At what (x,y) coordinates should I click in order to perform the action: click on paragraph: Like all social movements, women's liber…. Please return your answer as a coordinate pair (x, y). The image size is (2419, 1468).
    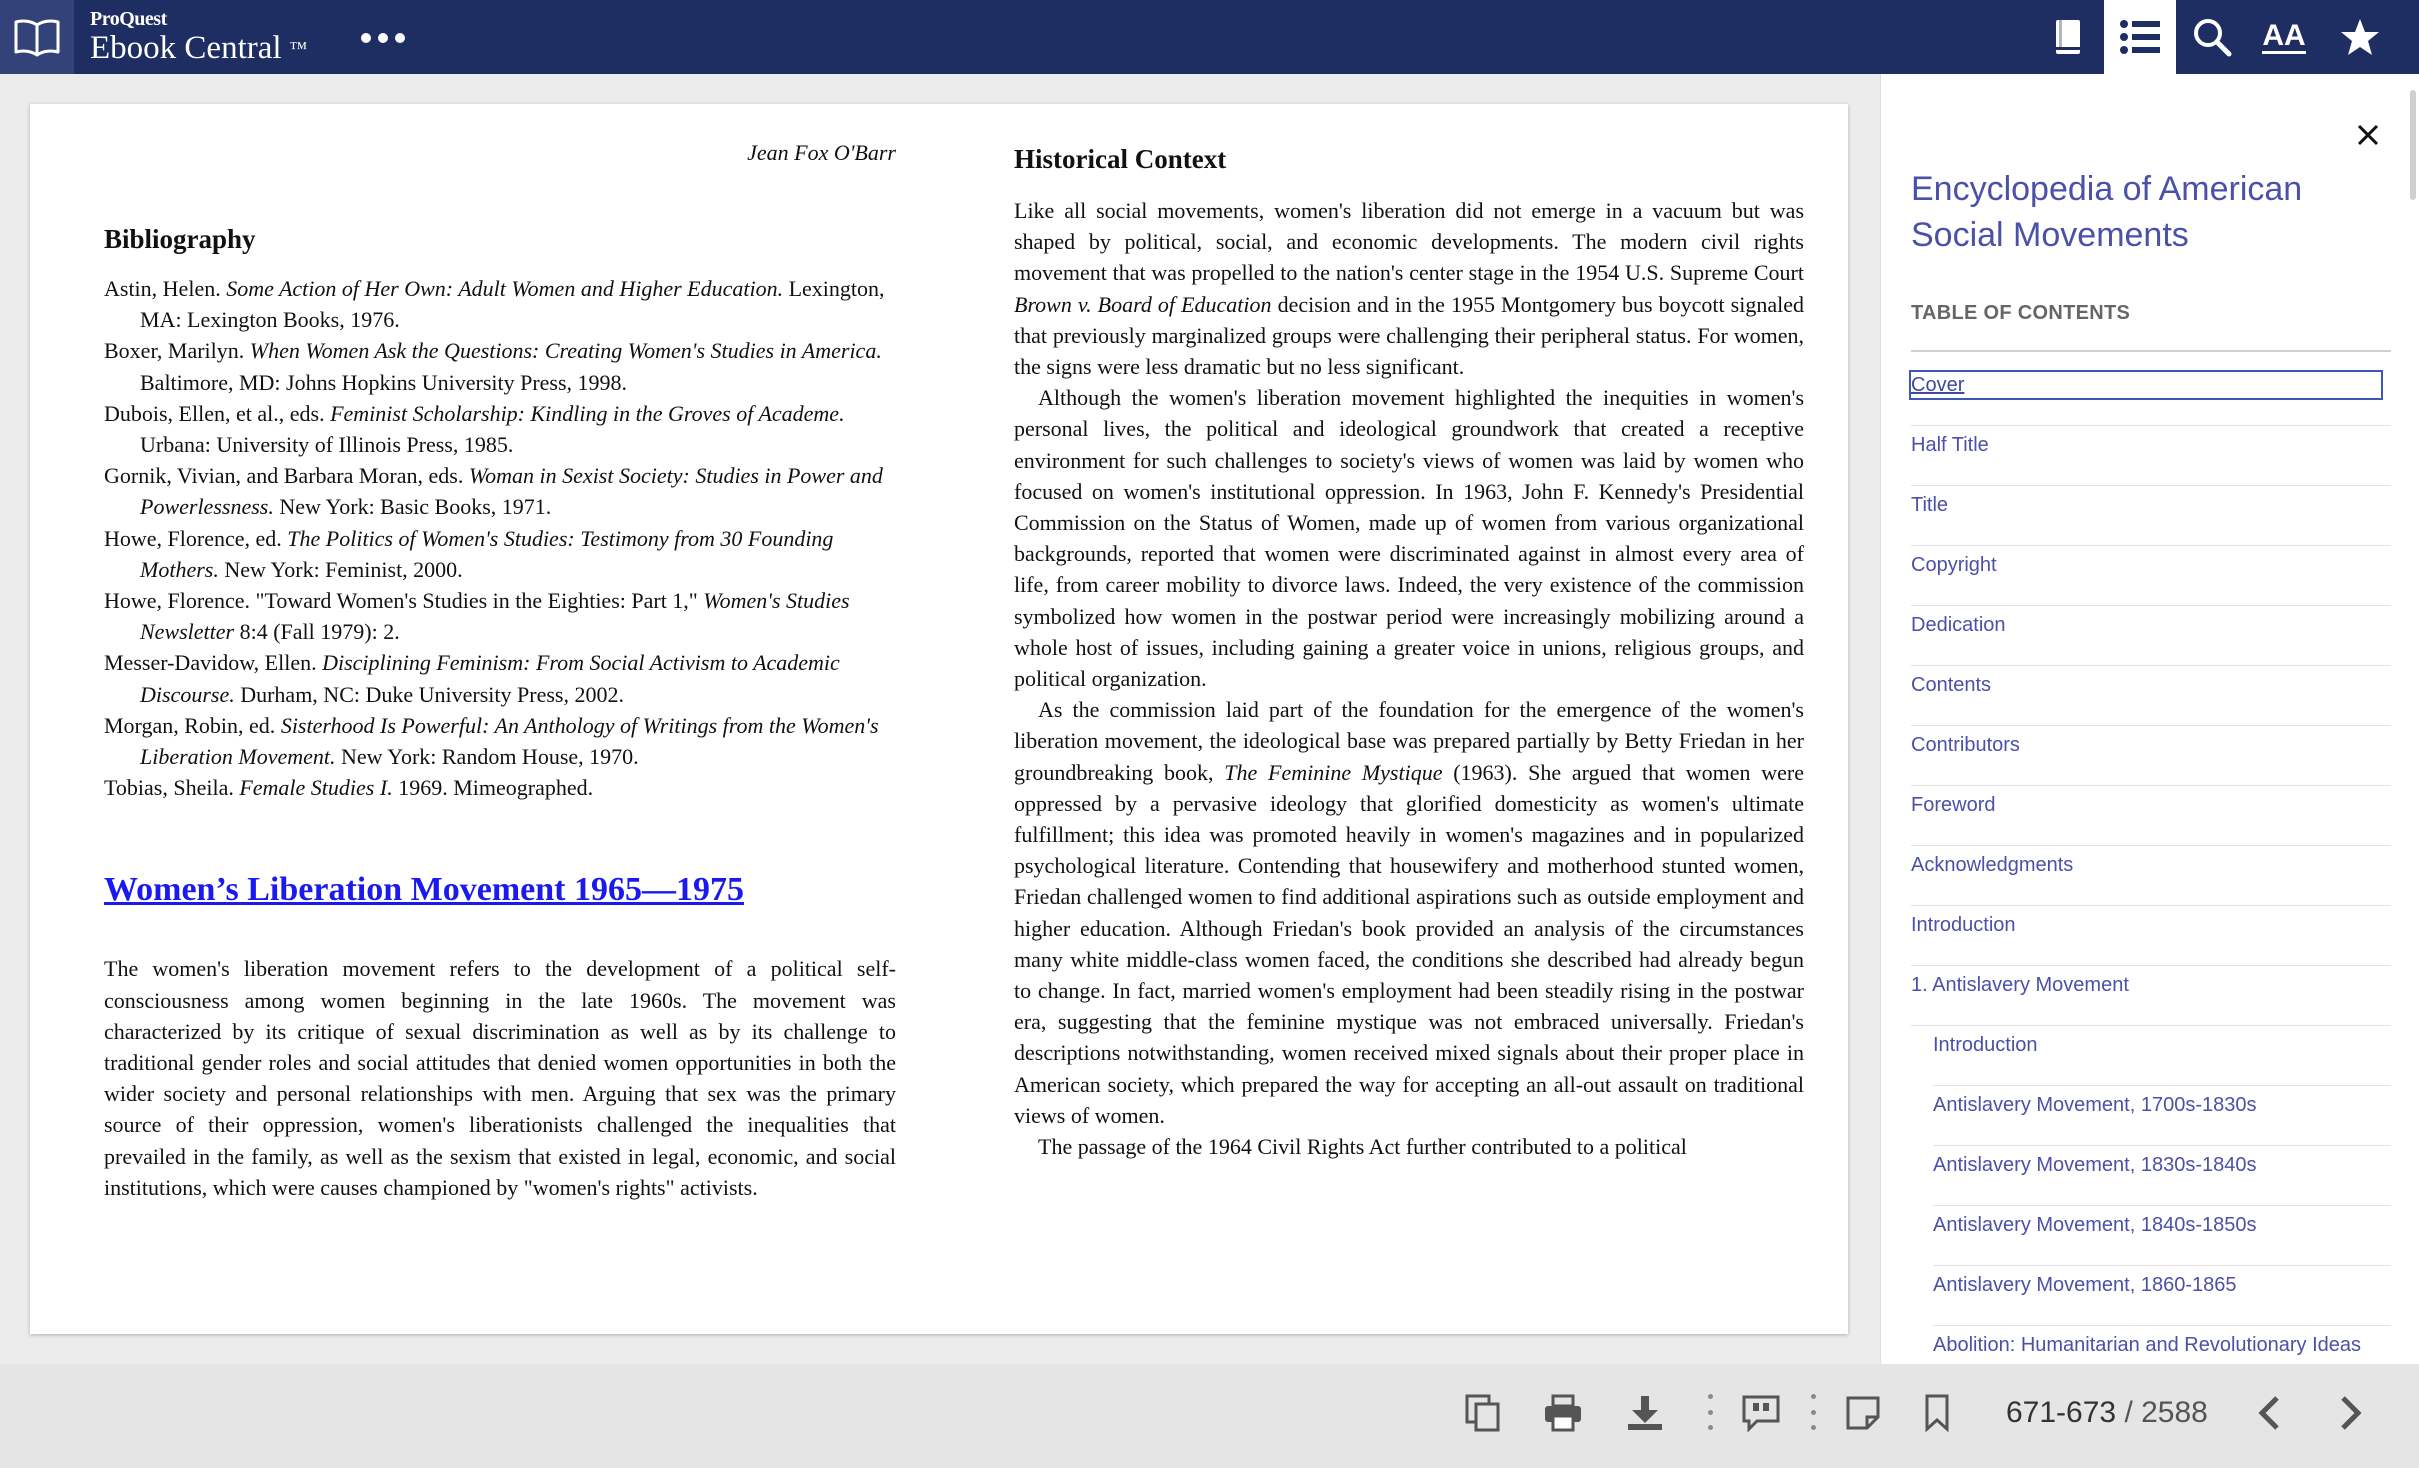
    Looking at the image, I should click on (1409, 289).